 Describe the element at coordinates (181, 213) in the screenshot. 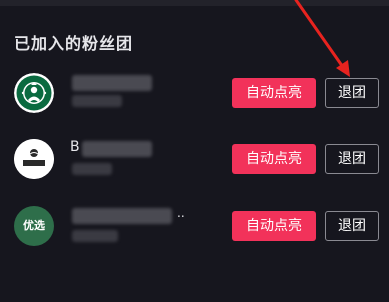

I see `name-ellipsis: ..` at that location.